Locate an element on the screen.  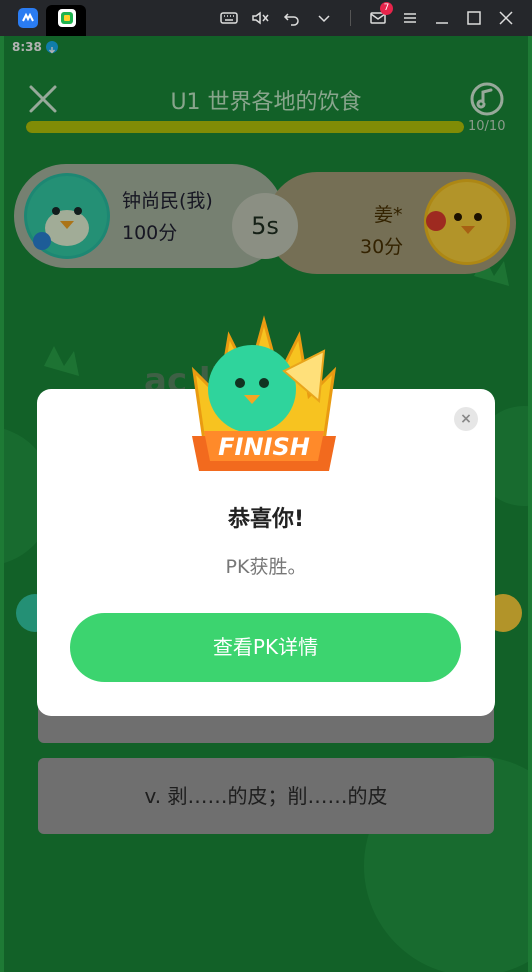
keyboard-icon is located at coordinates (229, 18).